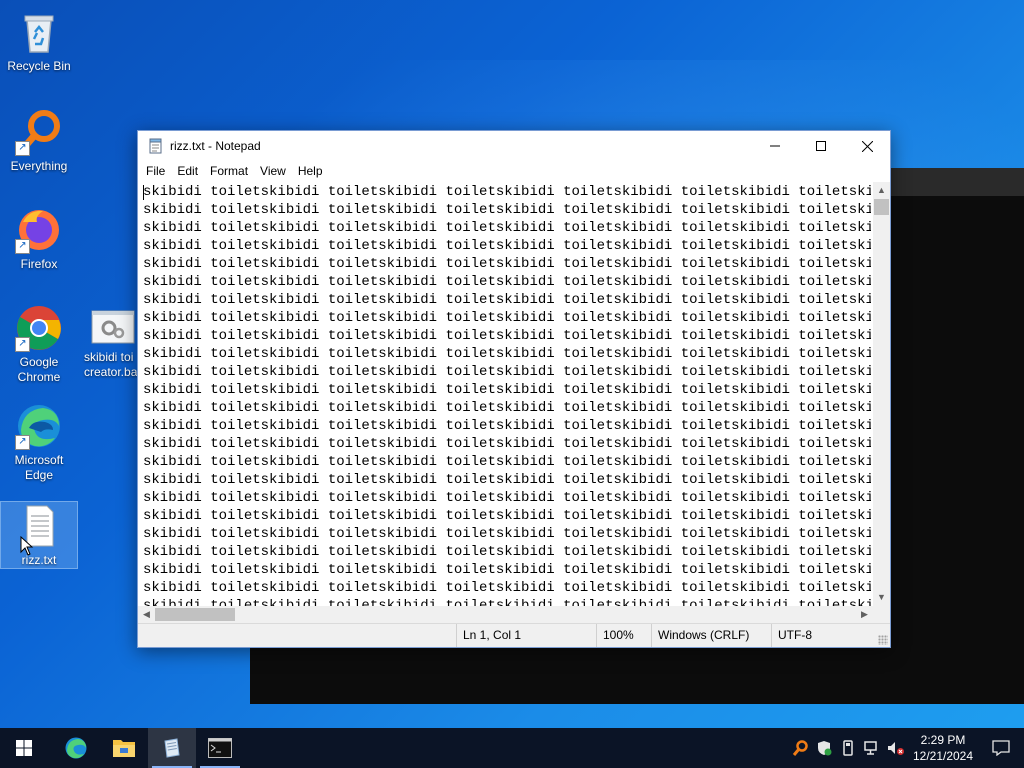 The image size is (1024, 768). I want to click on taskbar-file-explorer-button, so click(124, 748).